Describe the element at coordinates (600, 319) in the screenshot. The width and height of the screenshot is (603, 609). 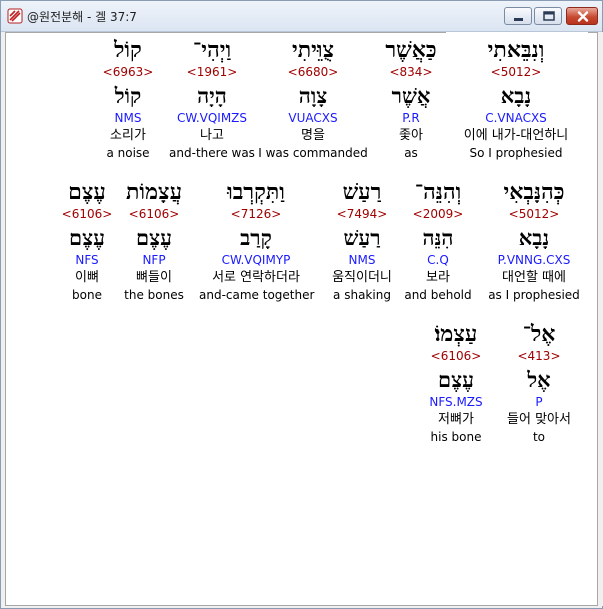
I see `window-right-edge` at that location.